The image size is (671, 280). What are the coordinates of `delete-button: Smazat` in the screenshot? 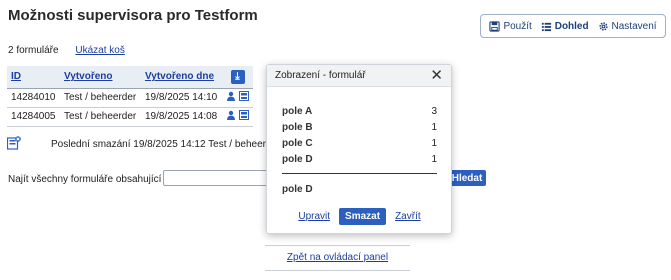 It's located at (363, 216).